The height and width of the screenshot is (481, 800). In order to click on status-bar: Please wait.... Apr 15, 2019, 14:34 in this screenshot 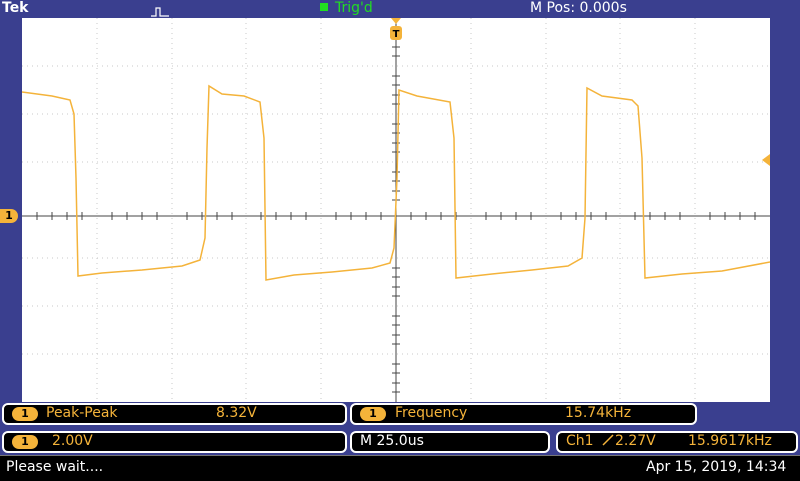, I will do `click(400, 468)`.